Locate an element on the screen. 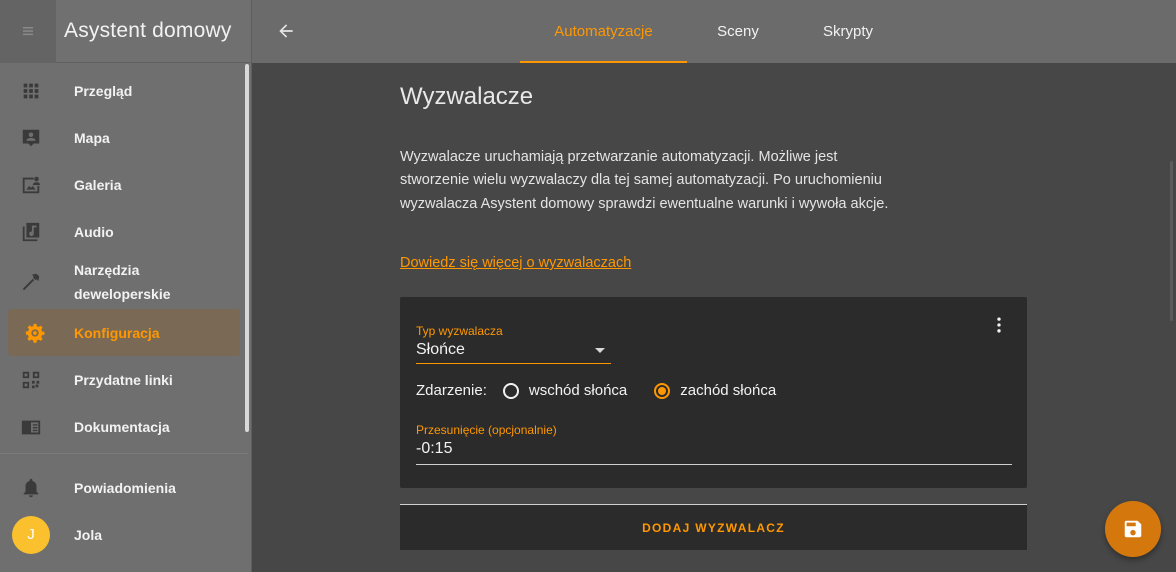 The image size is (1176, 572). offset-input: Przesunięcie (opcjonalnie) -0:15 is located at coordinates (714, 444).